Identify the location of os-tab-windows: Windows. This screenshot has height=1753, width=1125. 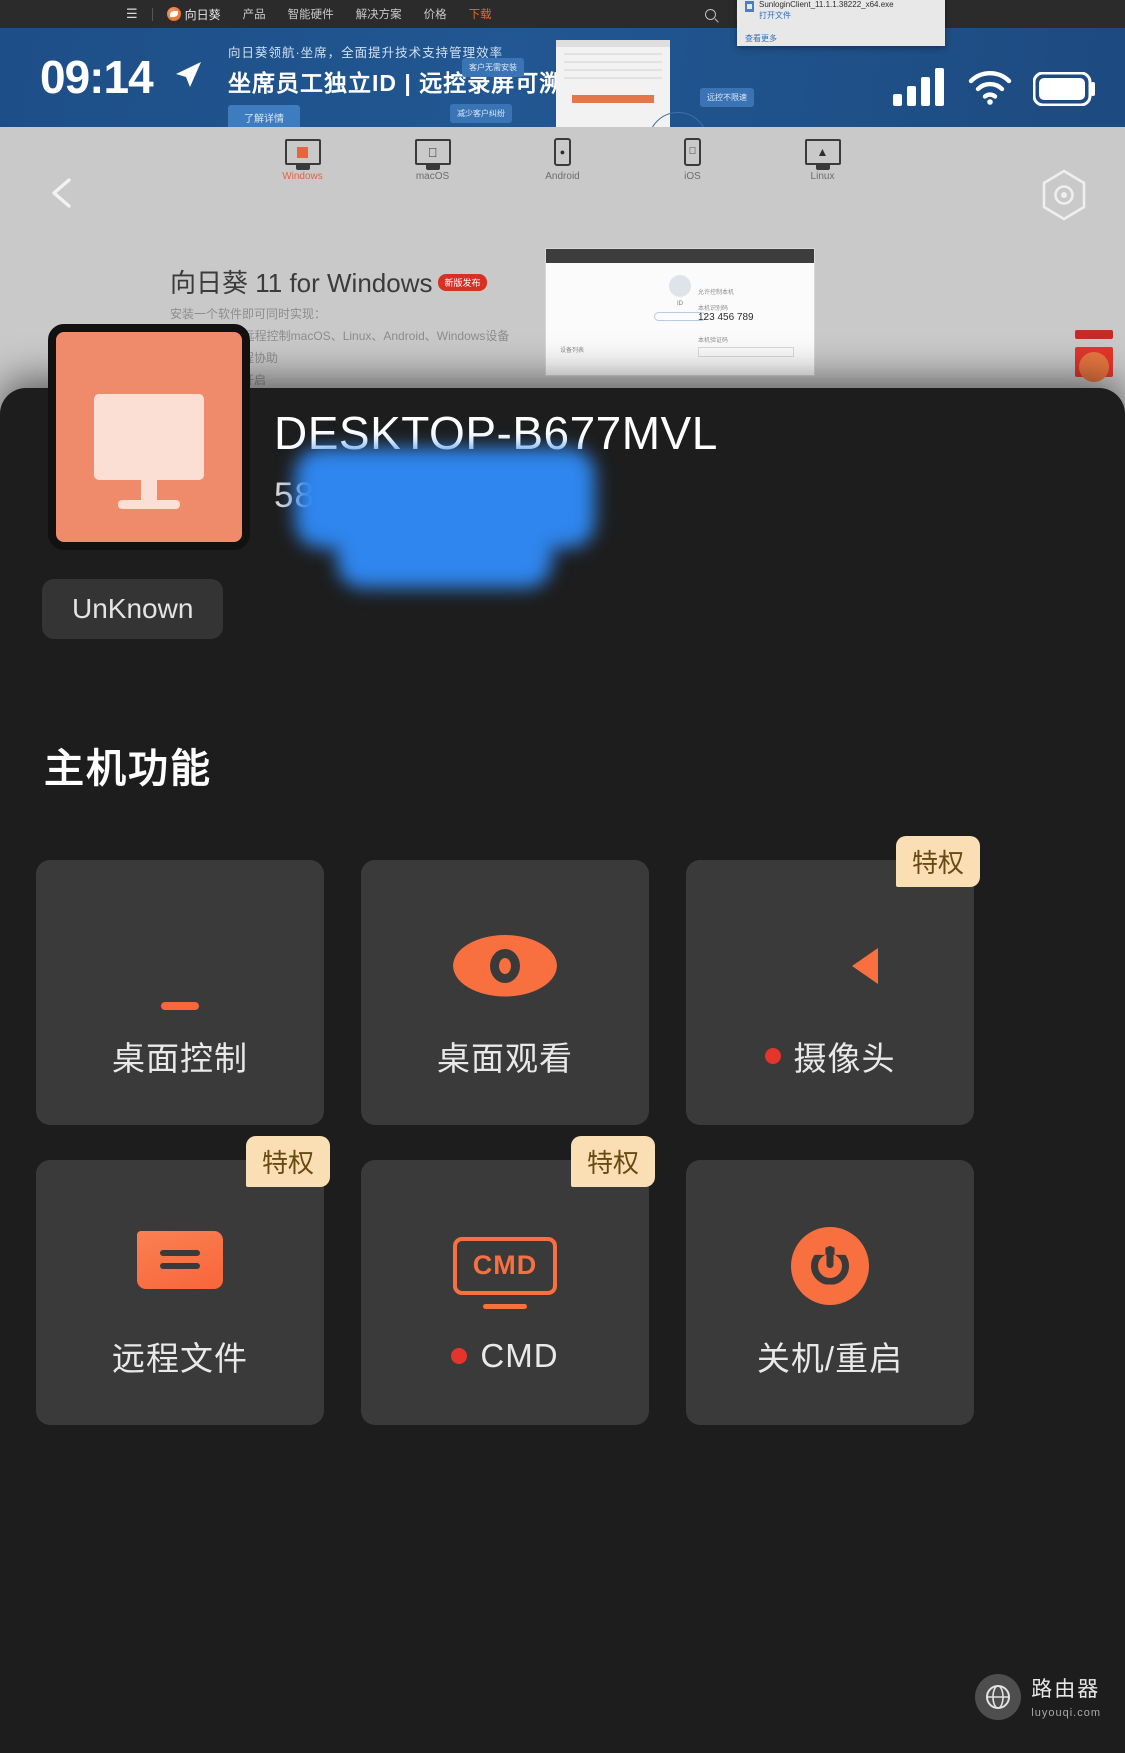
(303, 166).